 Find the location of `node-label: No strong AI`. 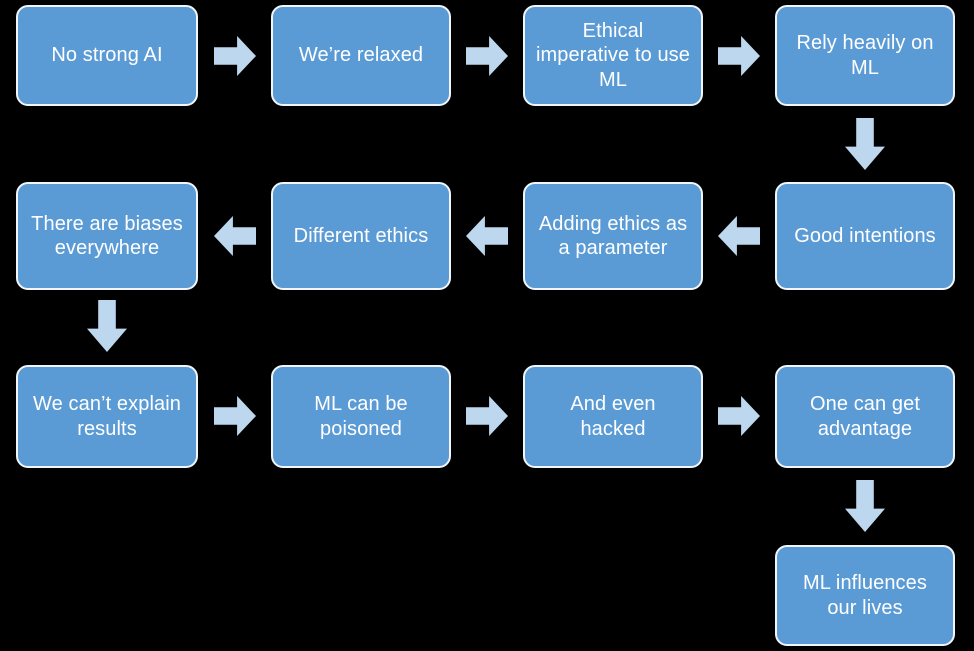

node-label: No strong AI is located at coordinates (107, 55).